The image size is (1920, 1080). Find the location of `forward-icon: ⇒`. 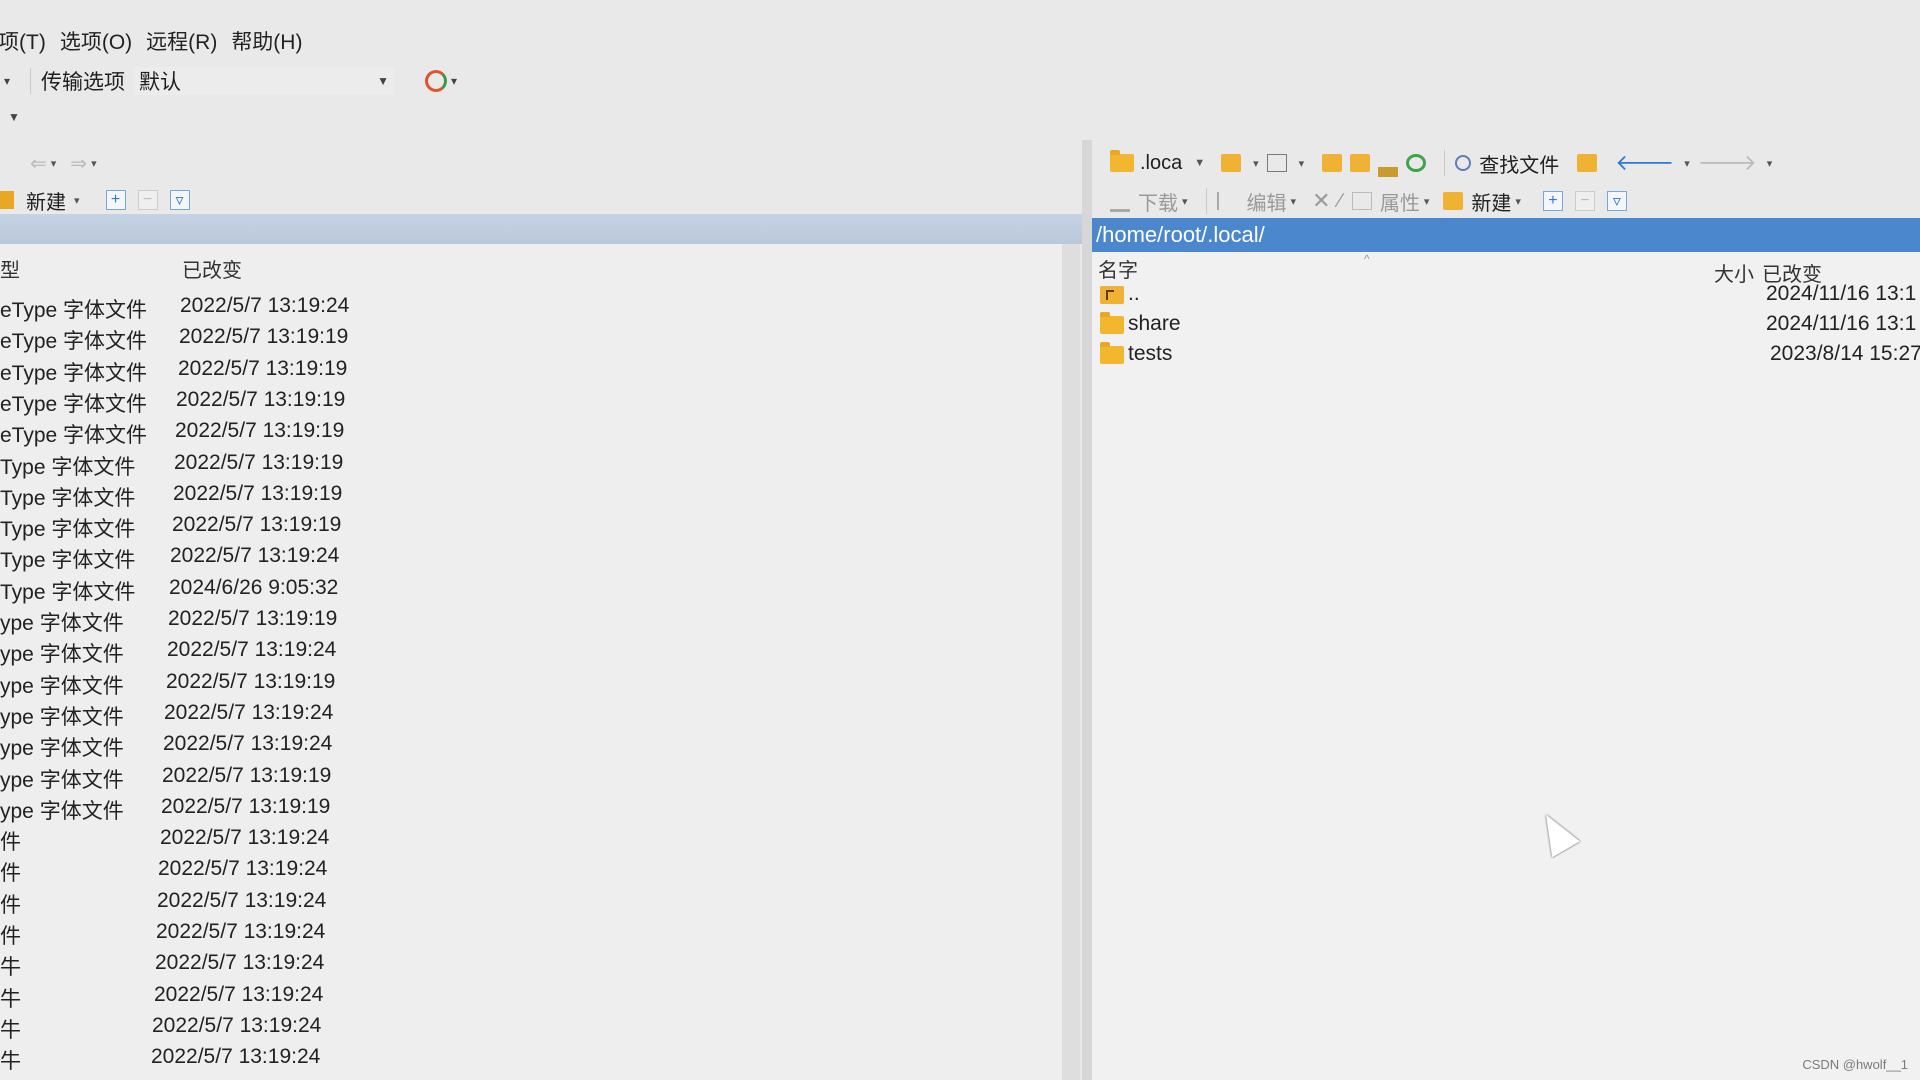

forward-icon: ⇒ is located at coordinates (78, 163).